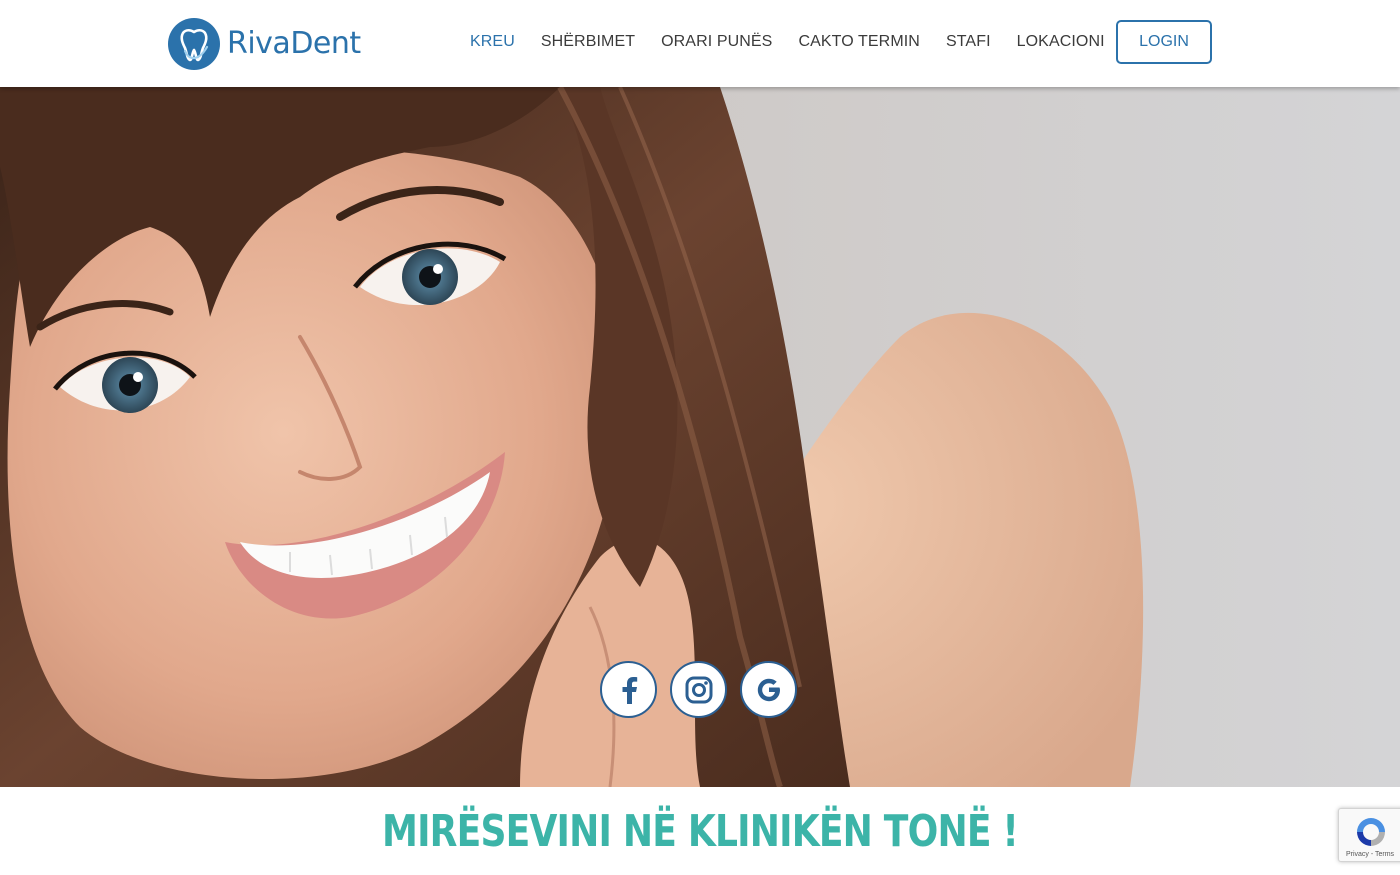  I want to click on instagram-button, so click(698, 689).